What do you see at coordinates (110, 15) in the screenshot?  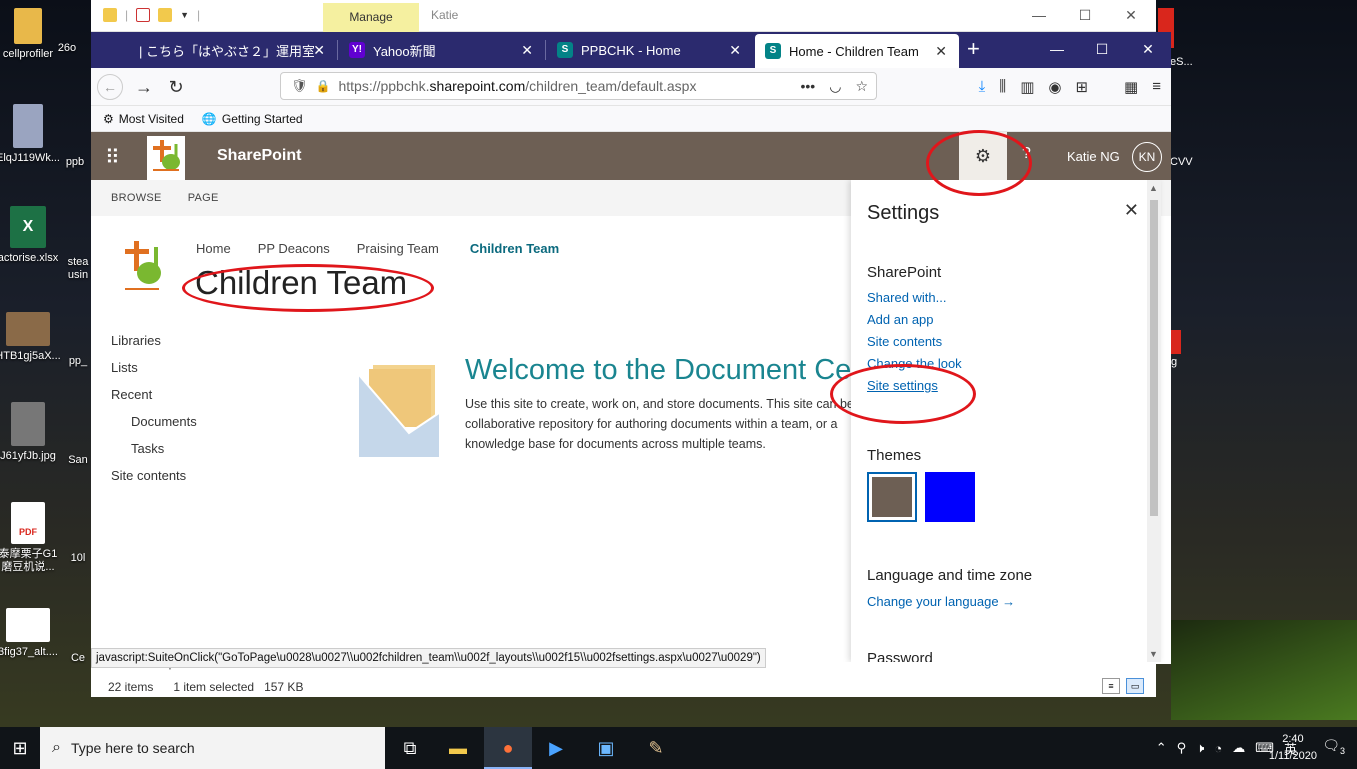 I see `folder-icon` at bounding box center [110, 15].